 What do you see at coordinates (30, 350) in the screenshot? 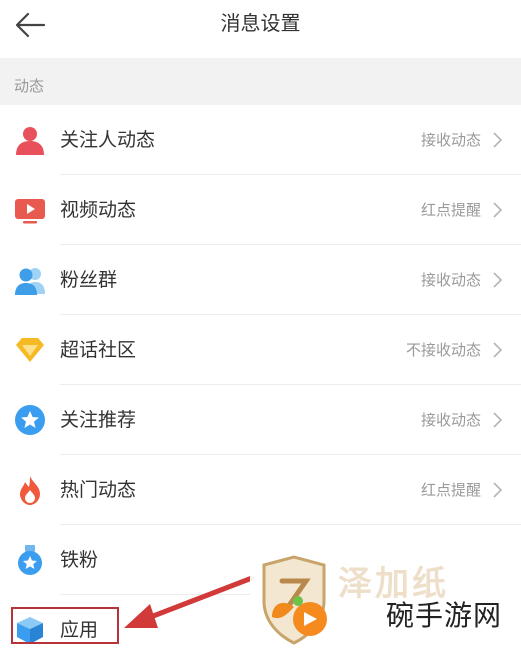
I see `diamond-icon` at bounding box center [30, 350].